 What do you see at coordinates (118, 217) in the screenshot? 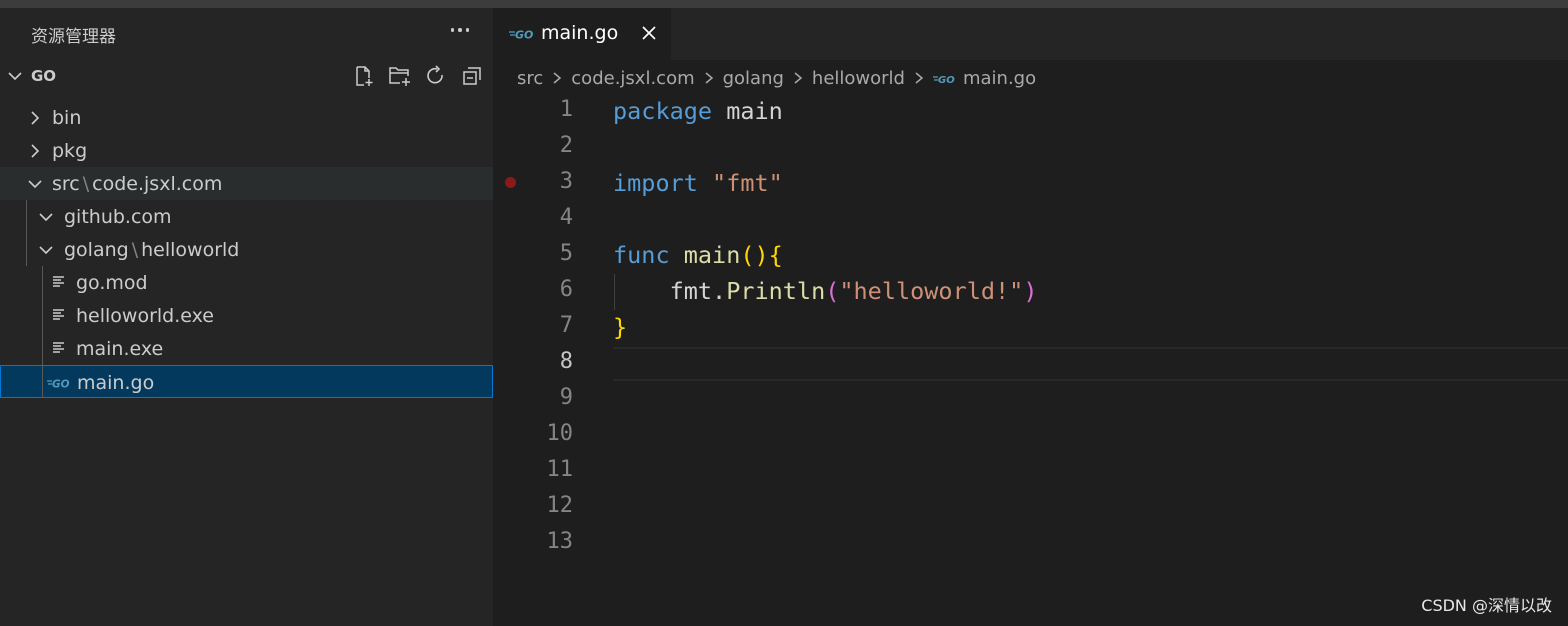
I see `tree-item-part: github.com` at bounding box center [118, 217].